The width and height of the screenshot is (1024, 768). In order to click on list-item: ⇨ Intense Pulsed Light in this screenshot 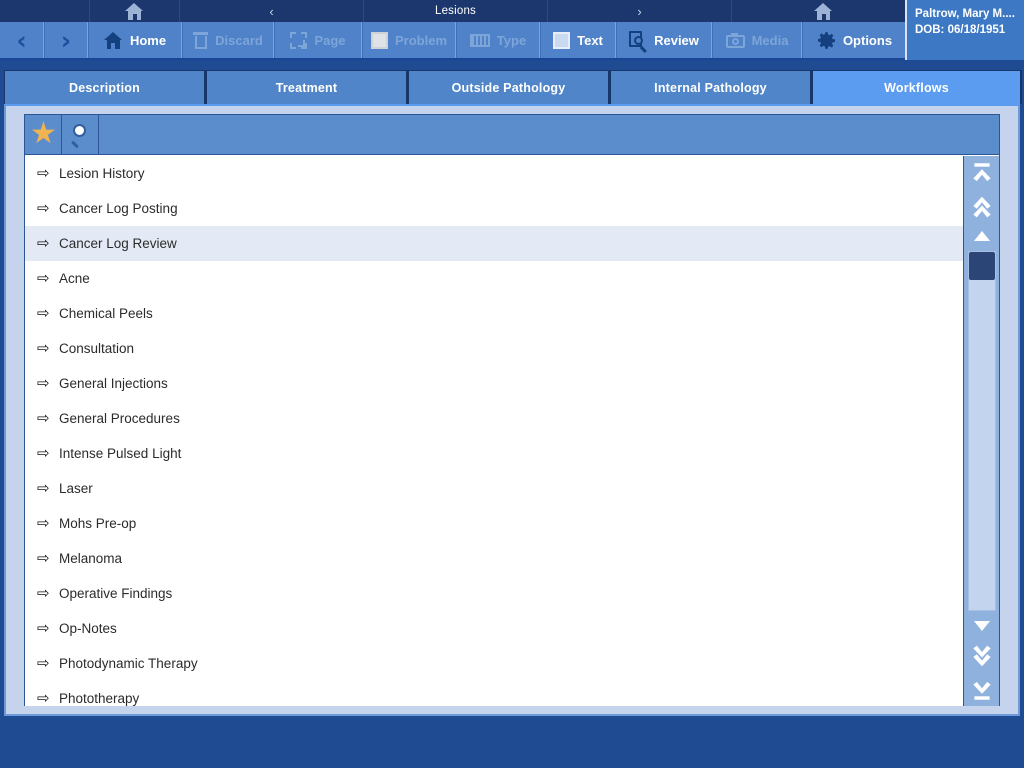, I will do `click(495, 453)`.